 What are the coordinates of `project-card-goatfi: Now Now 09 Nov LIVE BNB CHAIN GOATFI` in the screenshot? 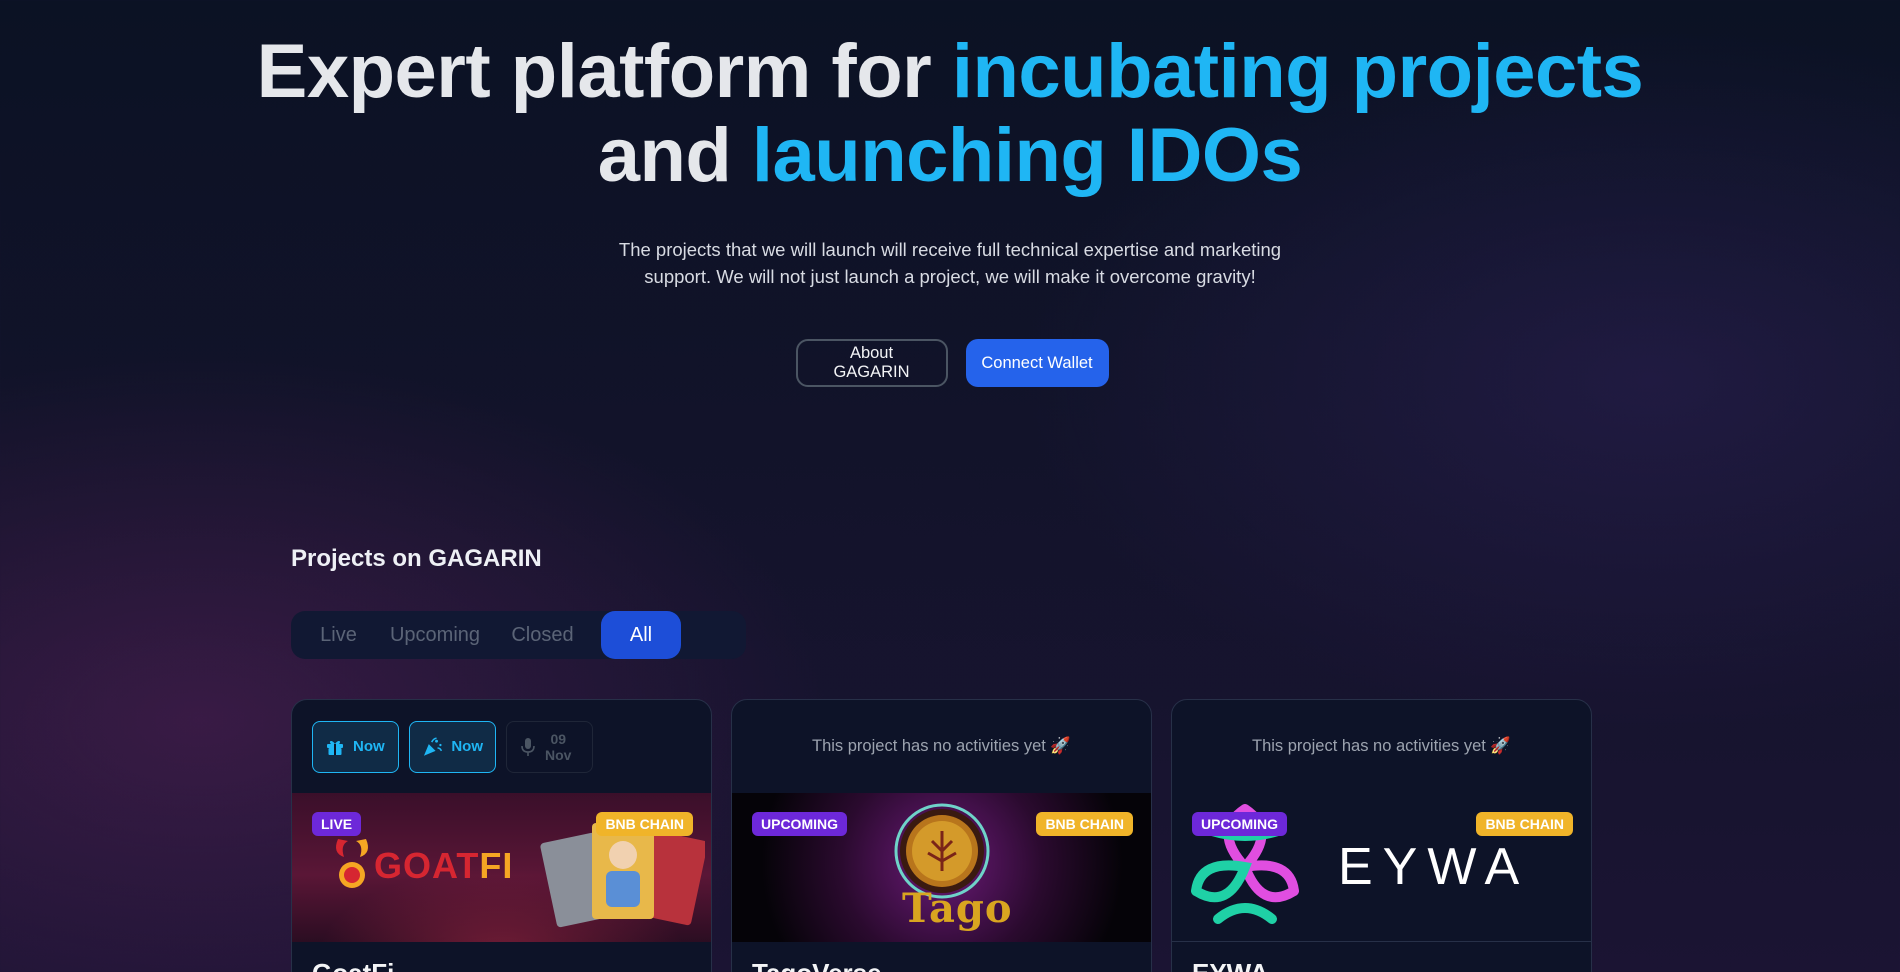 It's located at (501, 835).